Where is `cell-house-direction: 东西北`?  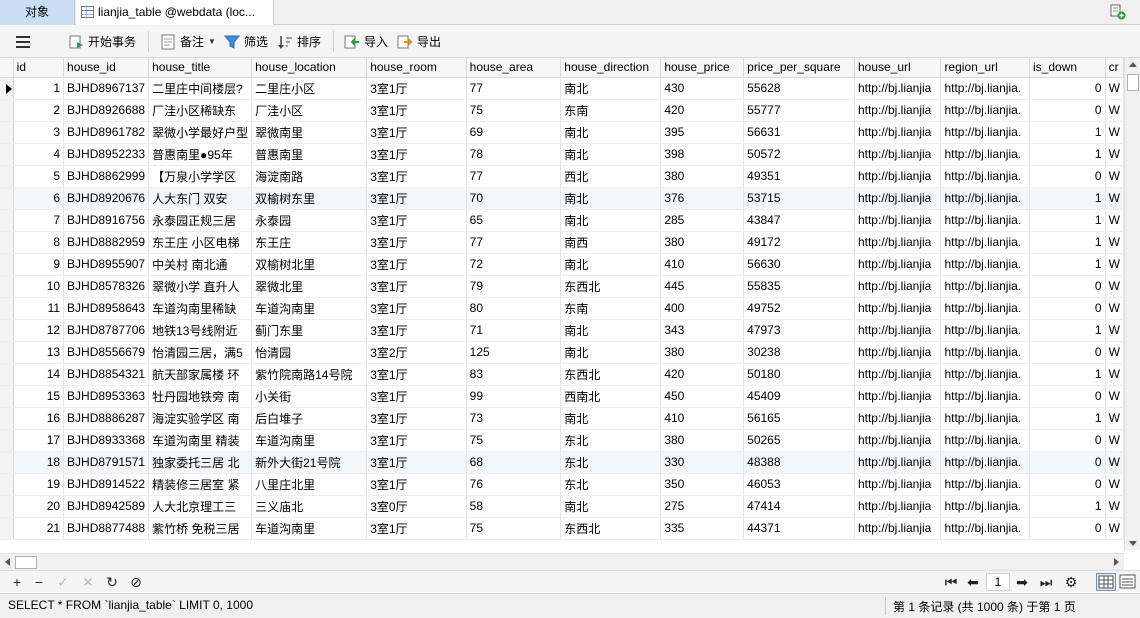 cell-house-direction: 东西北 is located at coordinates (611, 286).